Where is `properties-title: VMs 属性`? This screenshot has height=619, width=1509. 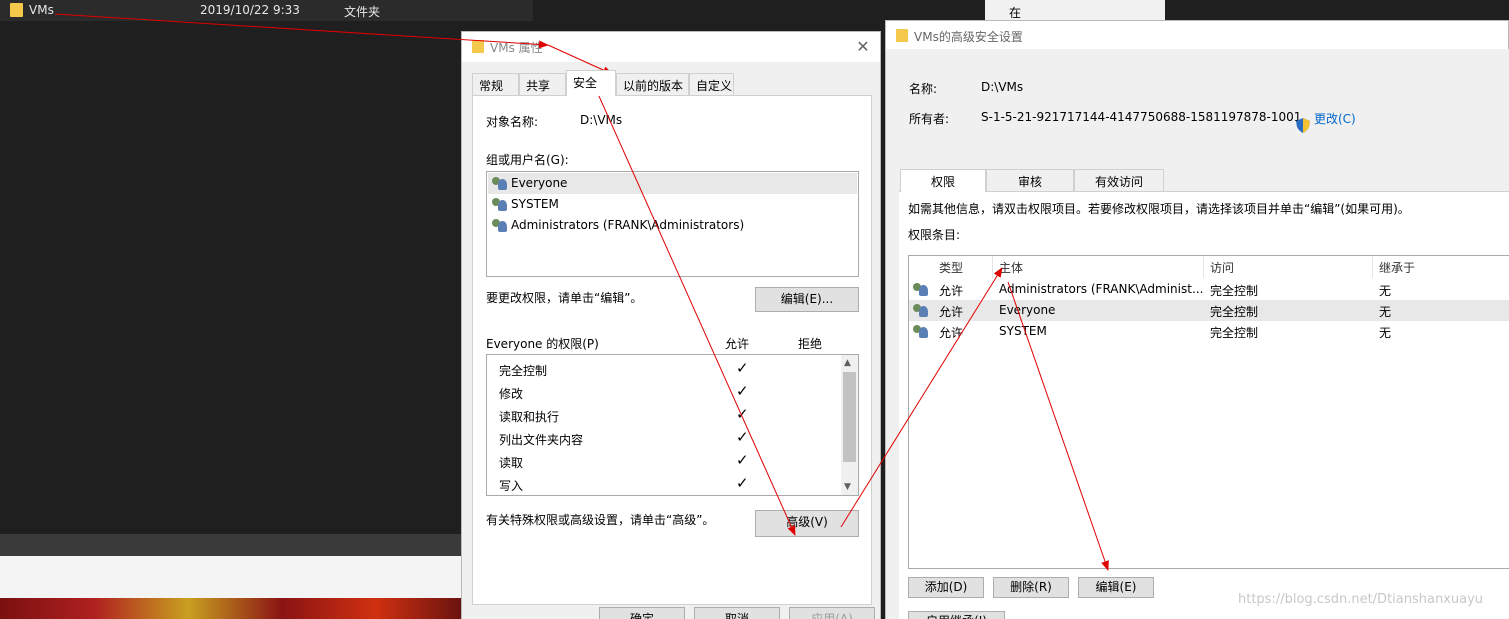 properties-title: VMs 属性 is located at coordinates (516, 48).